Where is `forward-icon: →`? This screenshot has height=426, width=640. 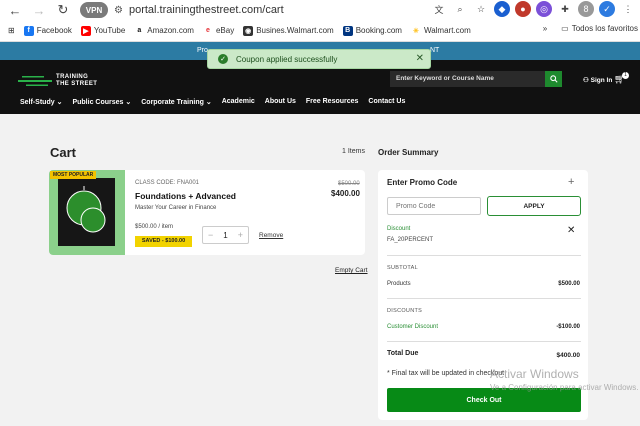 forward-icon: → is located at coordinates (39, 10).